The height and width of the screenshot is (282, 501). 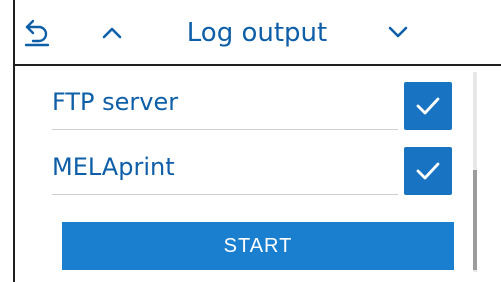 I want to click on chevron-down-icon, so click(x=398, y=32).